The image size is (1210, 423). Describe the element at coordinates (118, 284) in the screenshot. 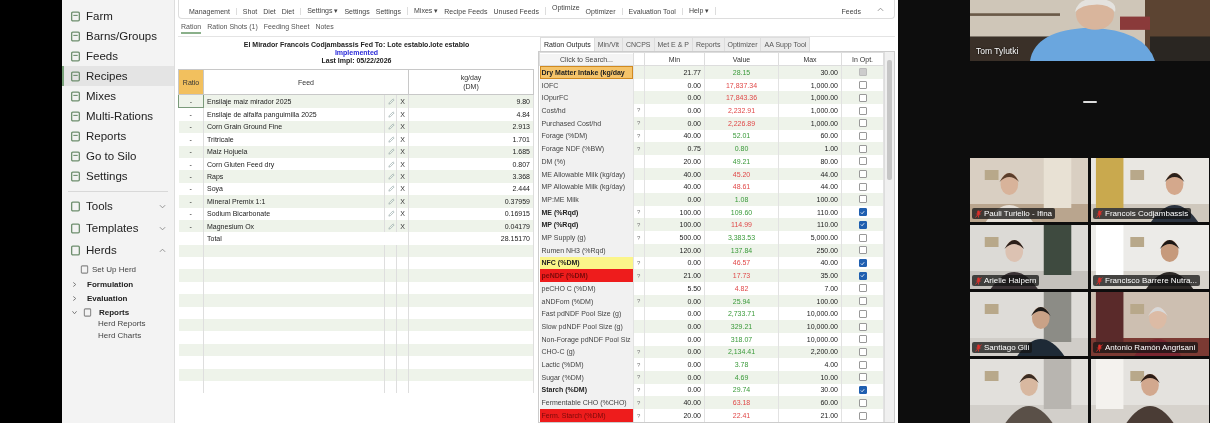

I see `tree-item: Formulation` at that location.